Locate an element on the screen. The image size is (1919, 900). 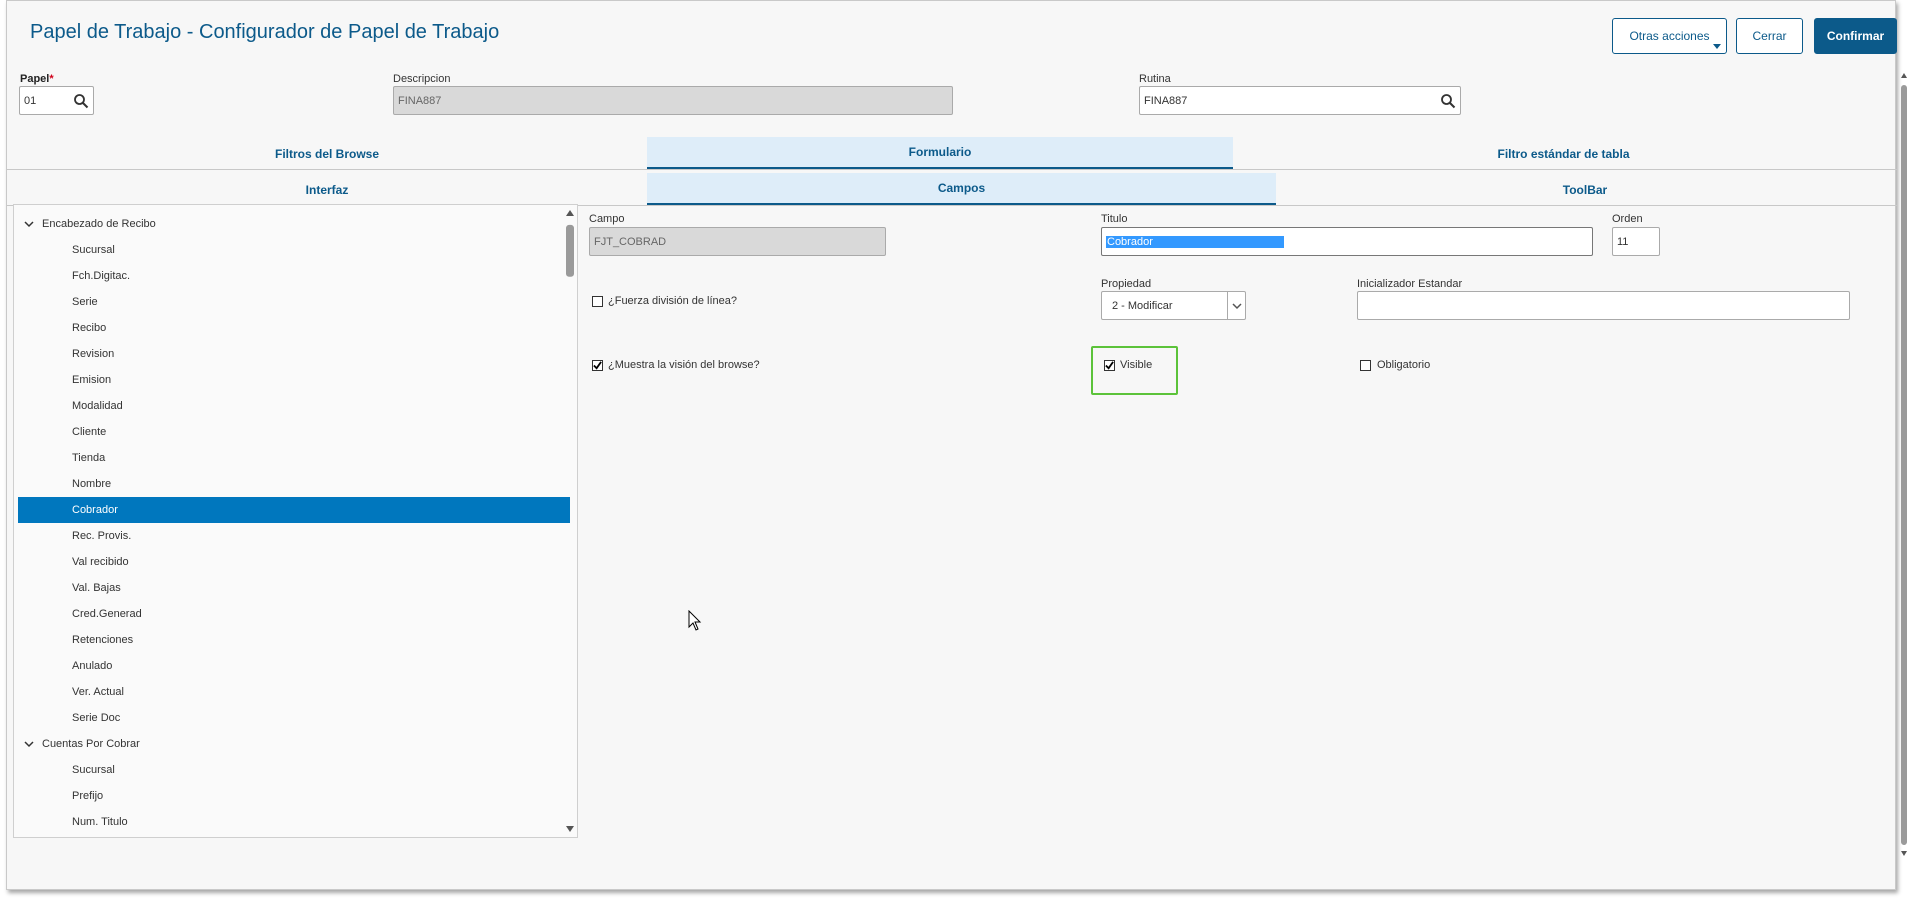
titulo-input: Cobrador is located at coordinates (1347, 241).